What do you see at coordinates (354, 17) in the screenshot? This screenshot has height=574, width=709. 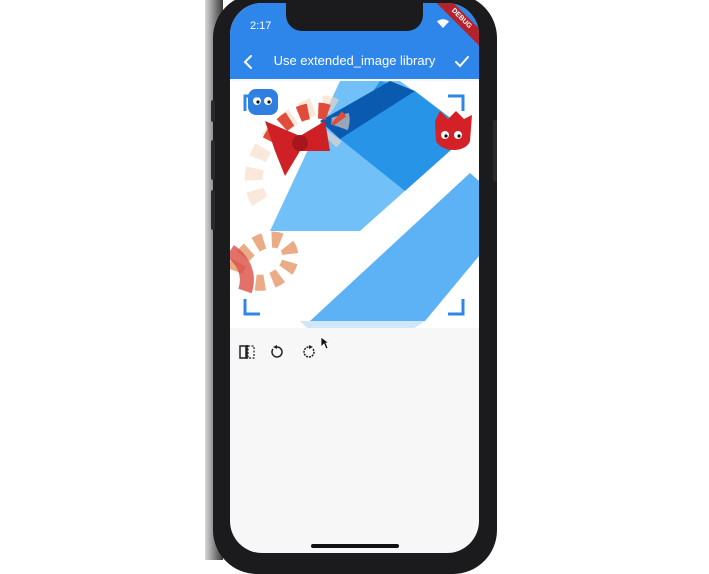 I see `notch` at bounding box center [354, 17].